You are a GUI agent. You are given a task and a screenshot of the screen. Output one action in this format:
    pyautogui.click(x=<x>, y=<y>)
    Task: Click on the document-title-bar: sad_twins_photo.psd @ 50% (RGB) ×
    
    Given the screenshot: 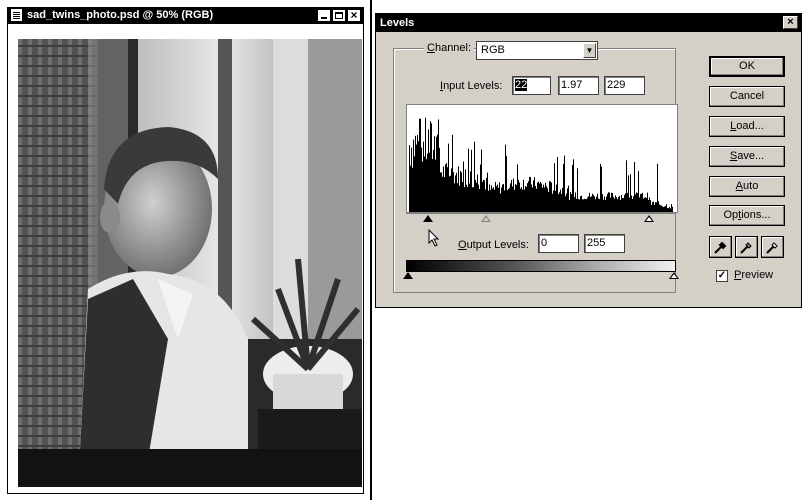 What is the action you would take?
    pyautogui.click(x=185, y=15)
    